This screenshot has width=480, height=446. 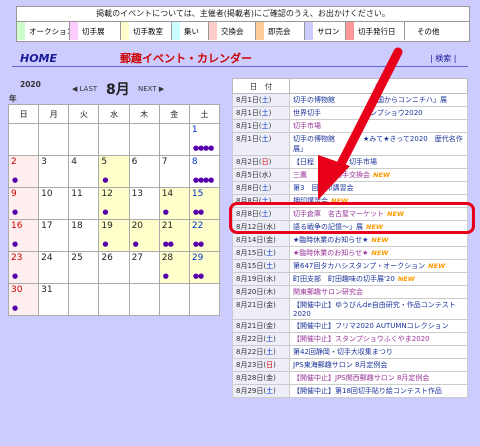 What do you see at coordinates (360, 123) in the screenshot?
I see `red-arrow-icon` at bounding box center [360, 123].